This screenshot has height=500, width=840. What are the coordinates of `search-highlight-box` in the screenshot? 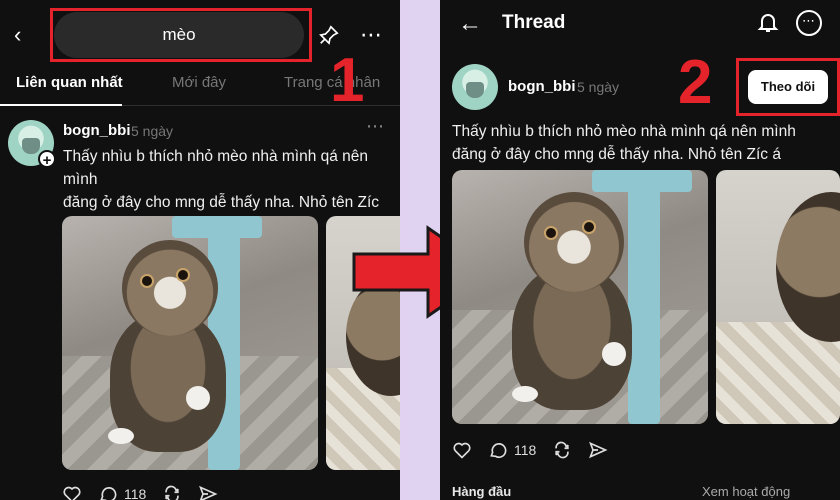 It's located at (181, 35).